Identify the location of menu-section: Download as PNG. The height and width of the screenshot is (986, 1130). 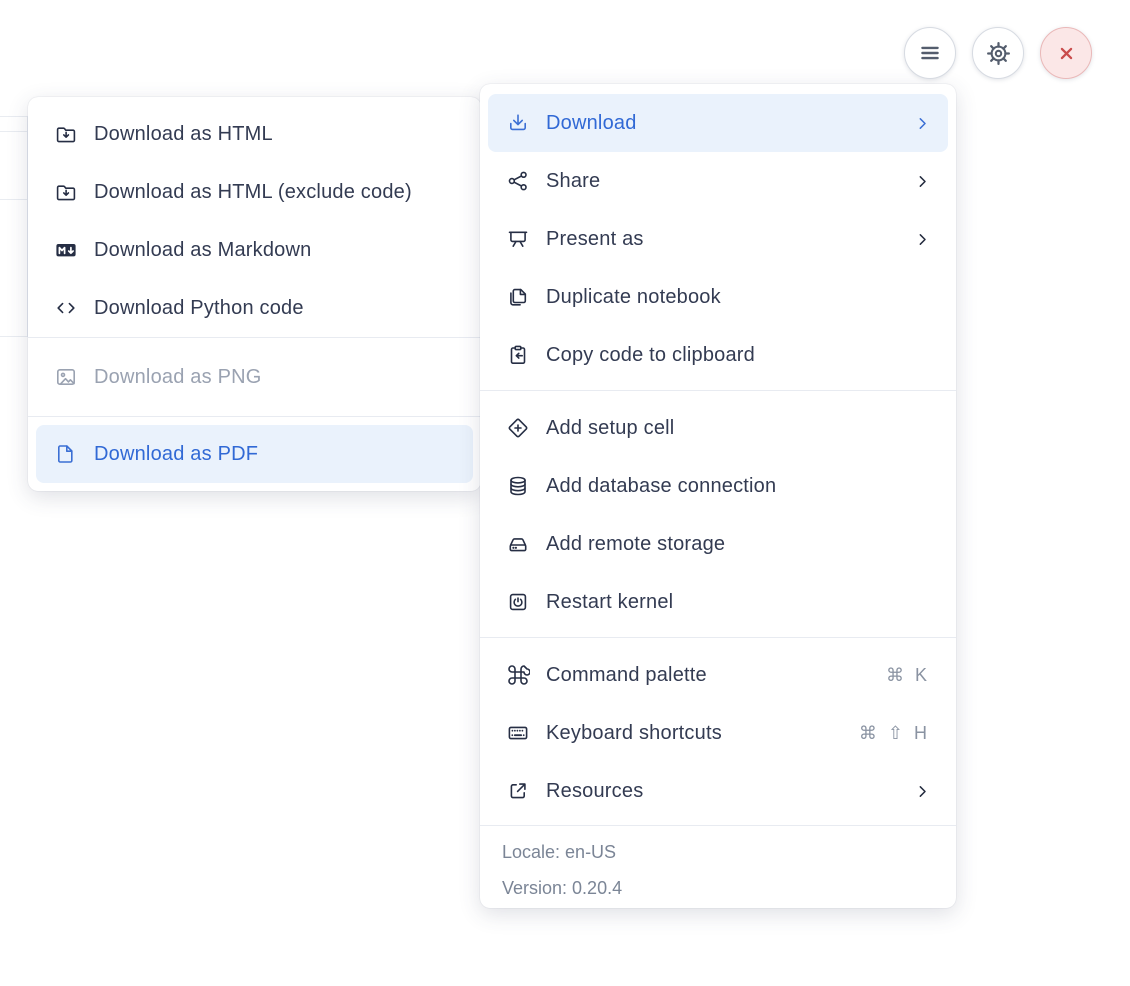
(254, 377).